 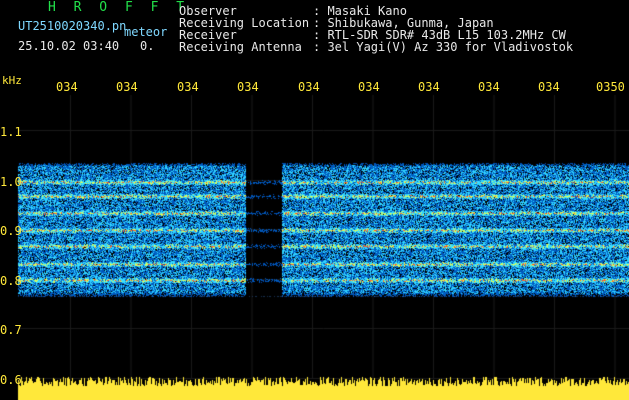 What do you see at coordinates (72, 26) in the screenshot?
I see `file-name: UT2510020340.pn` at bounding box center [72, 26].